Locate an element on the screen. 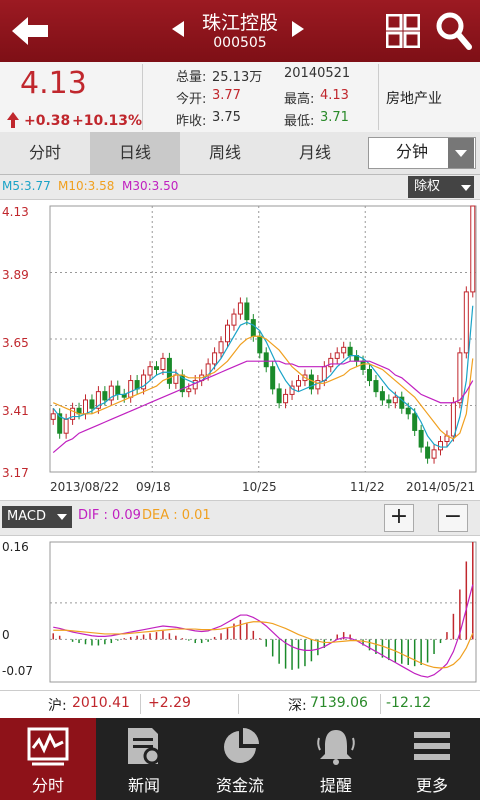 The height and width of the screenshot is (800, 480). indicator-label: MACD is located at coordinates (26, 516).